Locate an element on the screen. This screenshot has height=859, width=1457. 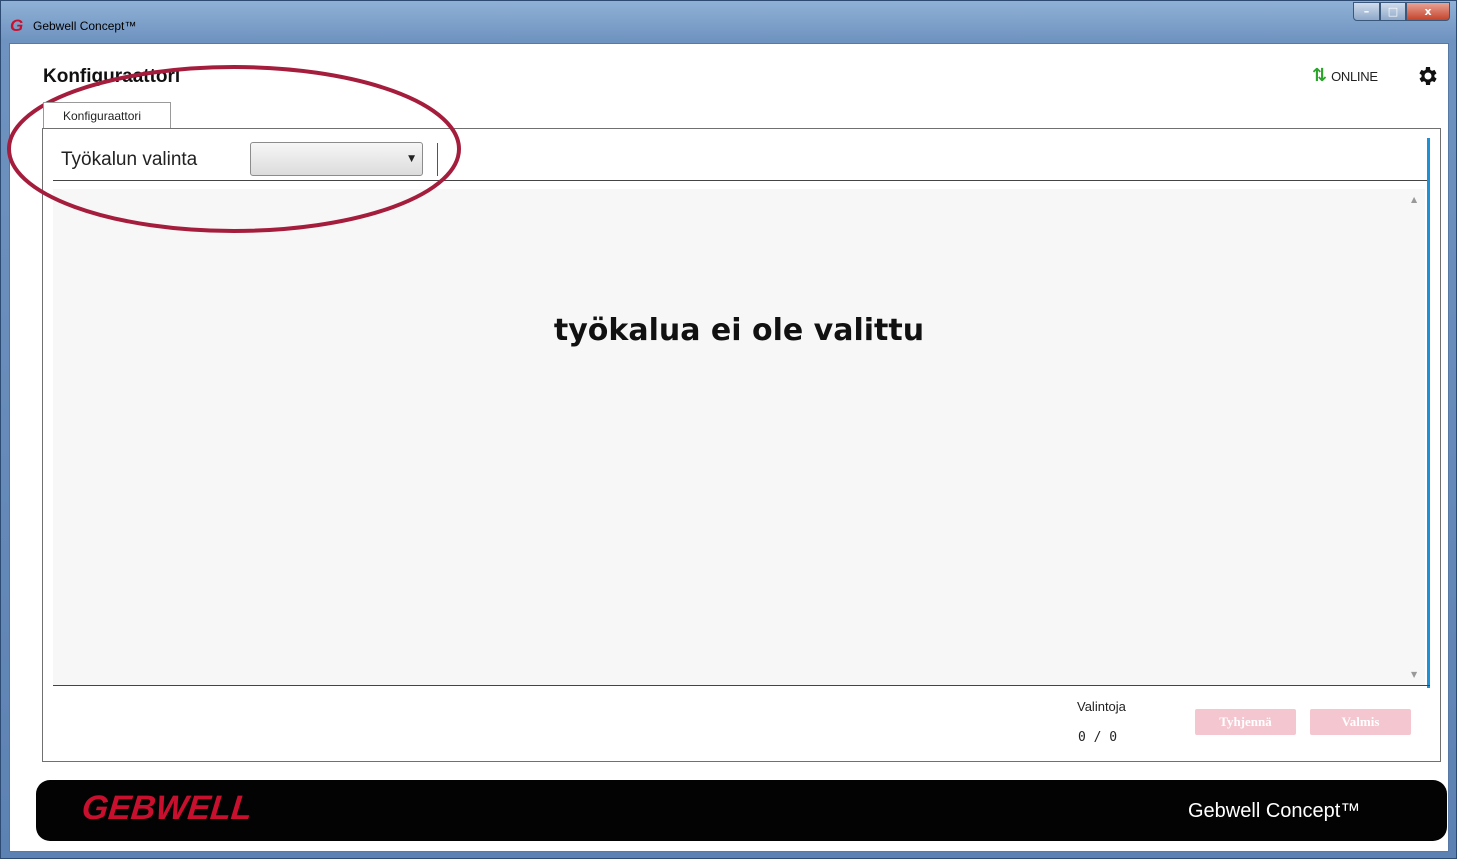
toolbar-separator is located at coordinates (741, 180).